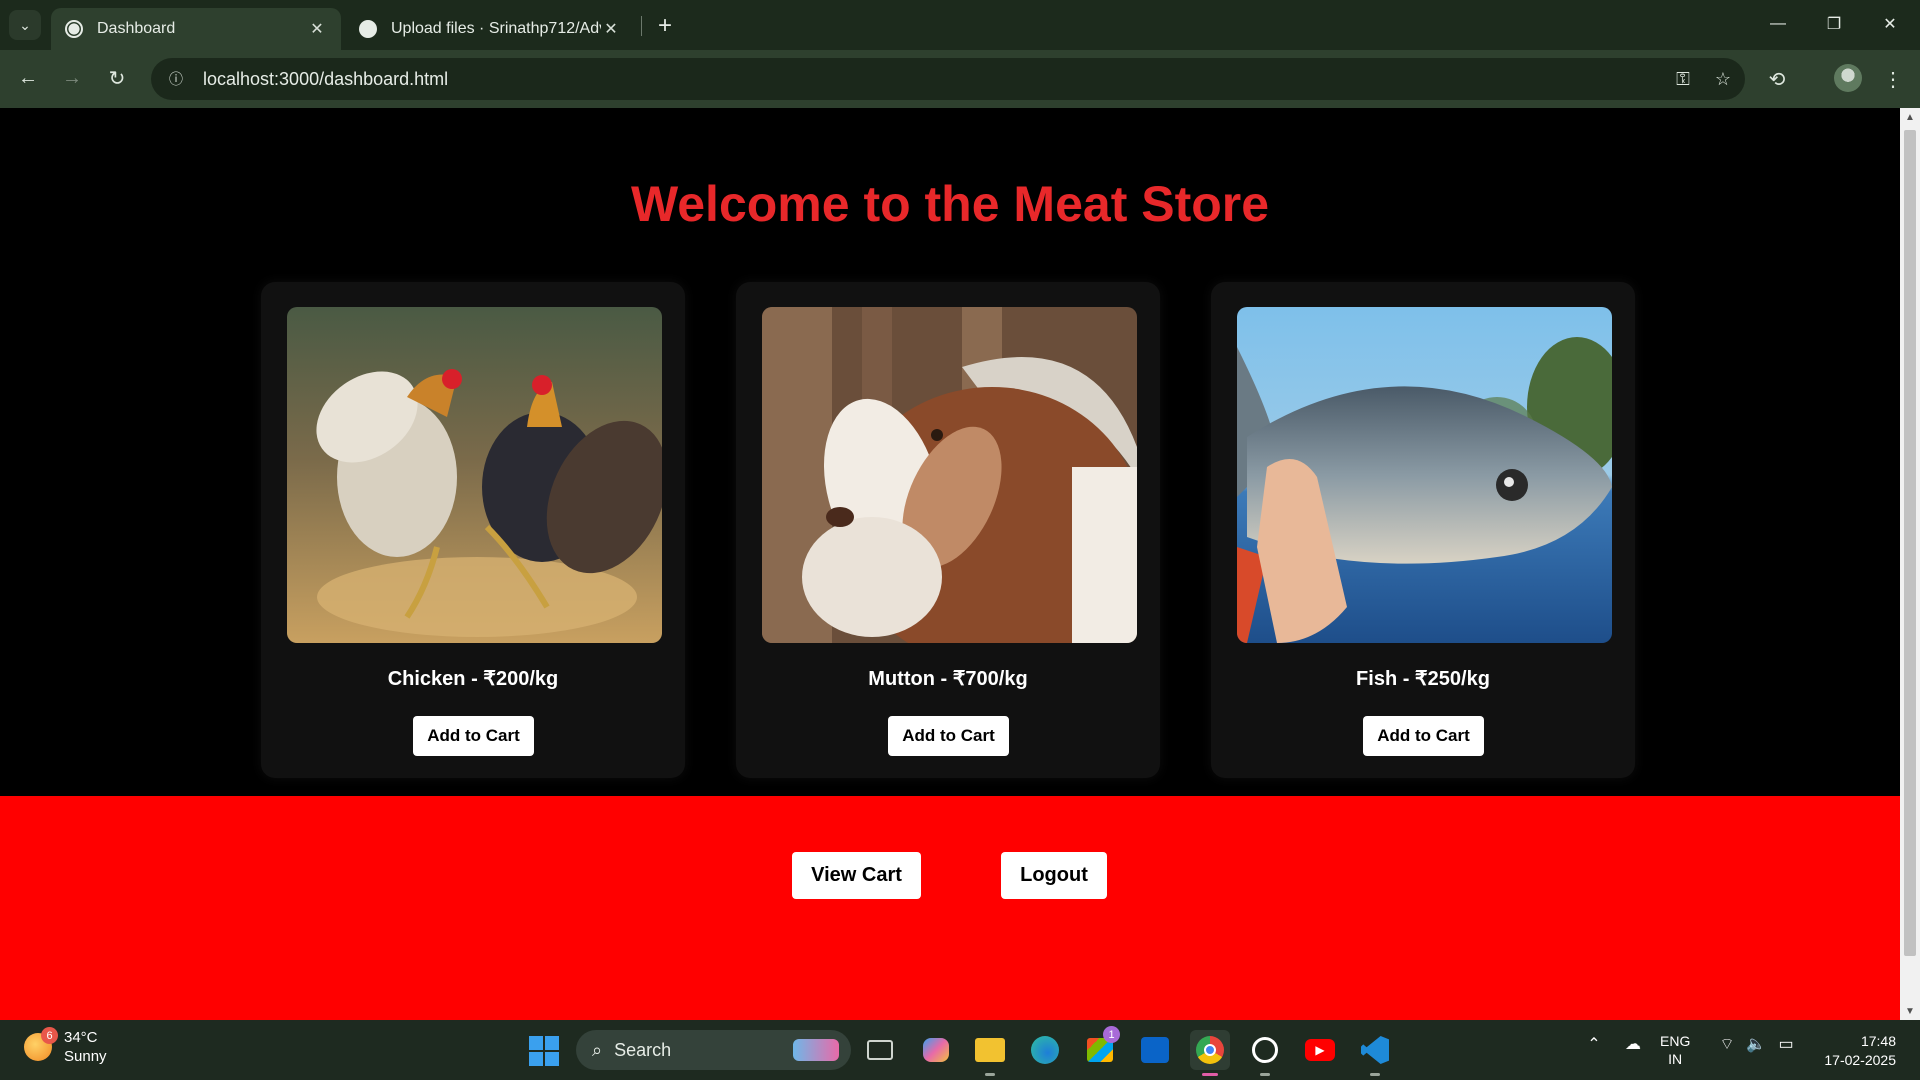  I want to click on microsoft-store-icon: 1, so click(1100, 1048).